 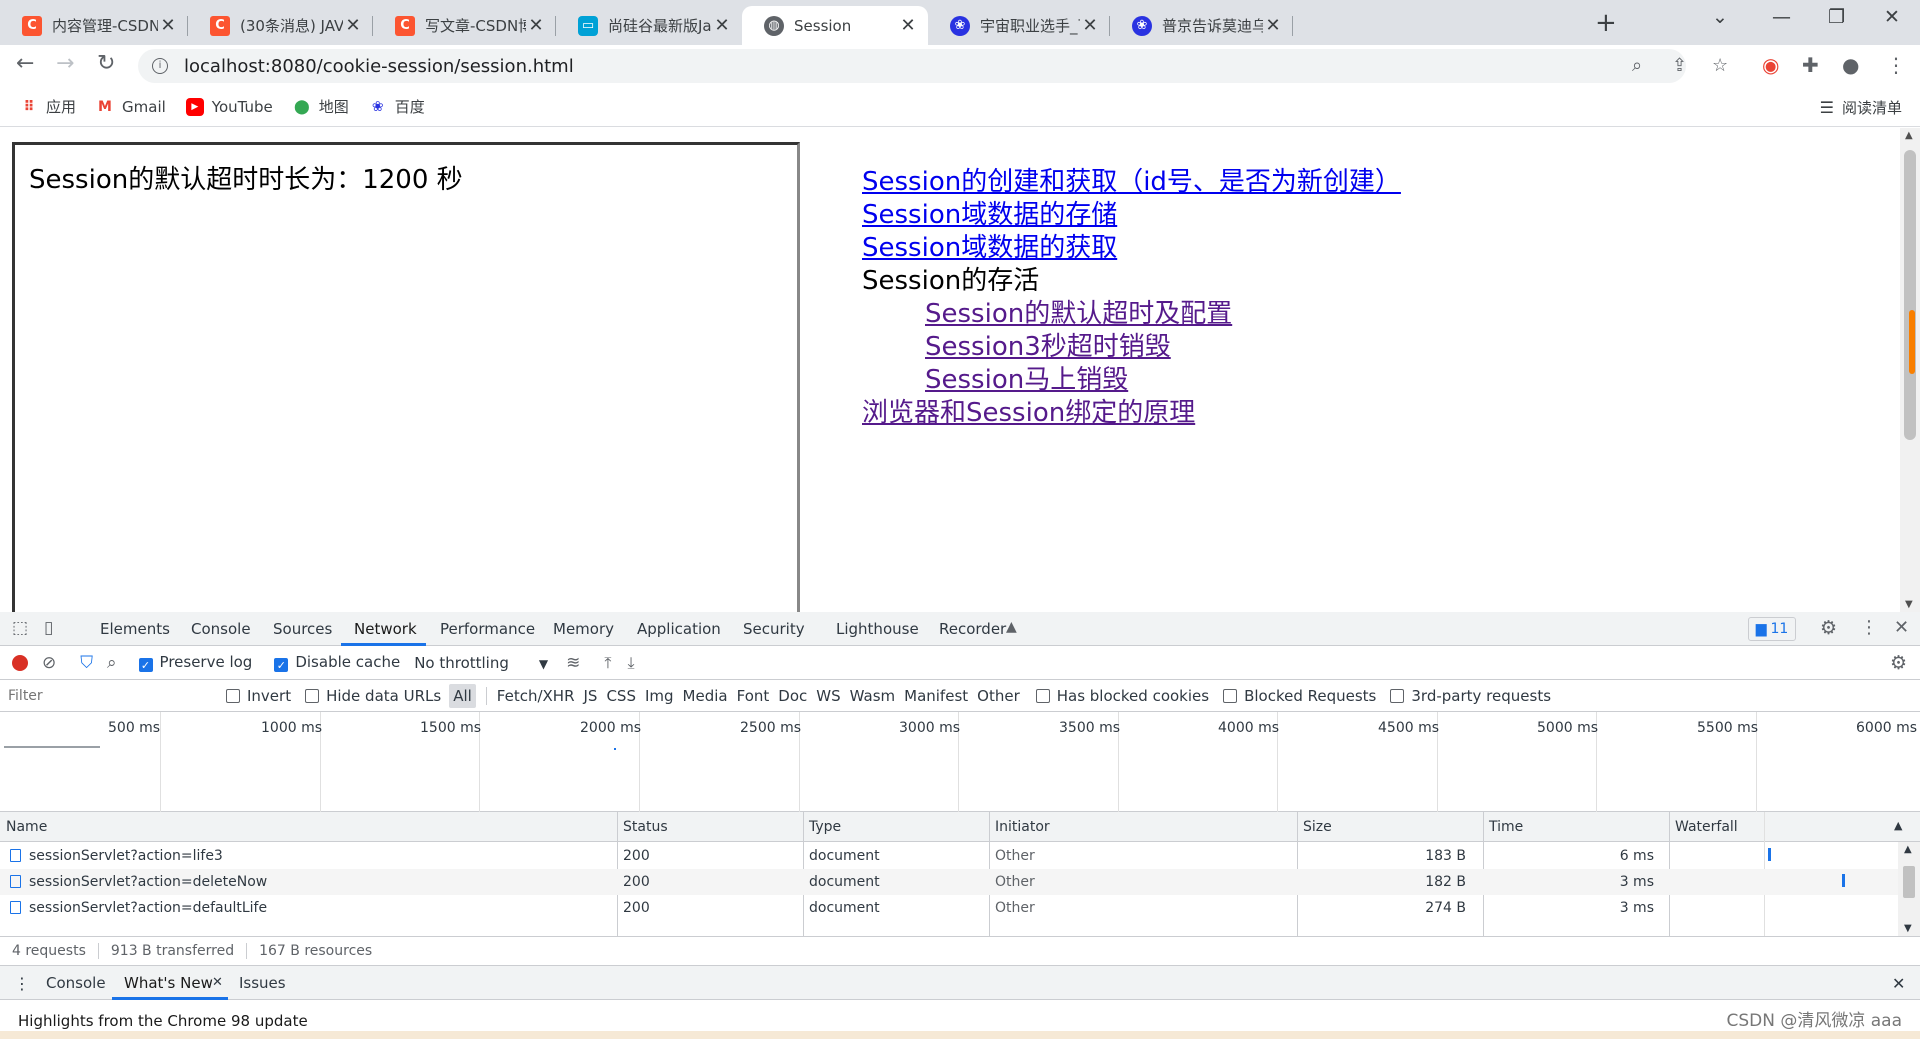 What do you see at coordinates (828, 696) in the screenshot?
I see `type-filter-ws: WS` at bounding box center [828, 696].